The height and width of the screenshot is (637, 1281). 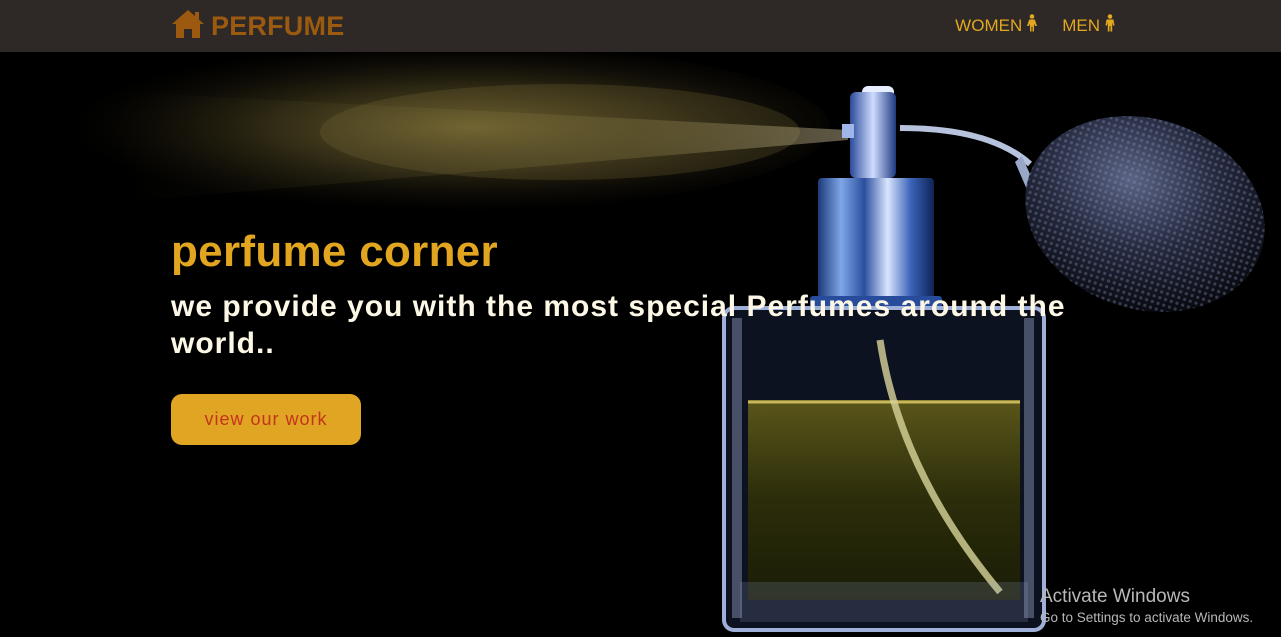 I want to click on nav-link-men-label: MEN, so click(x=1081, y=25).